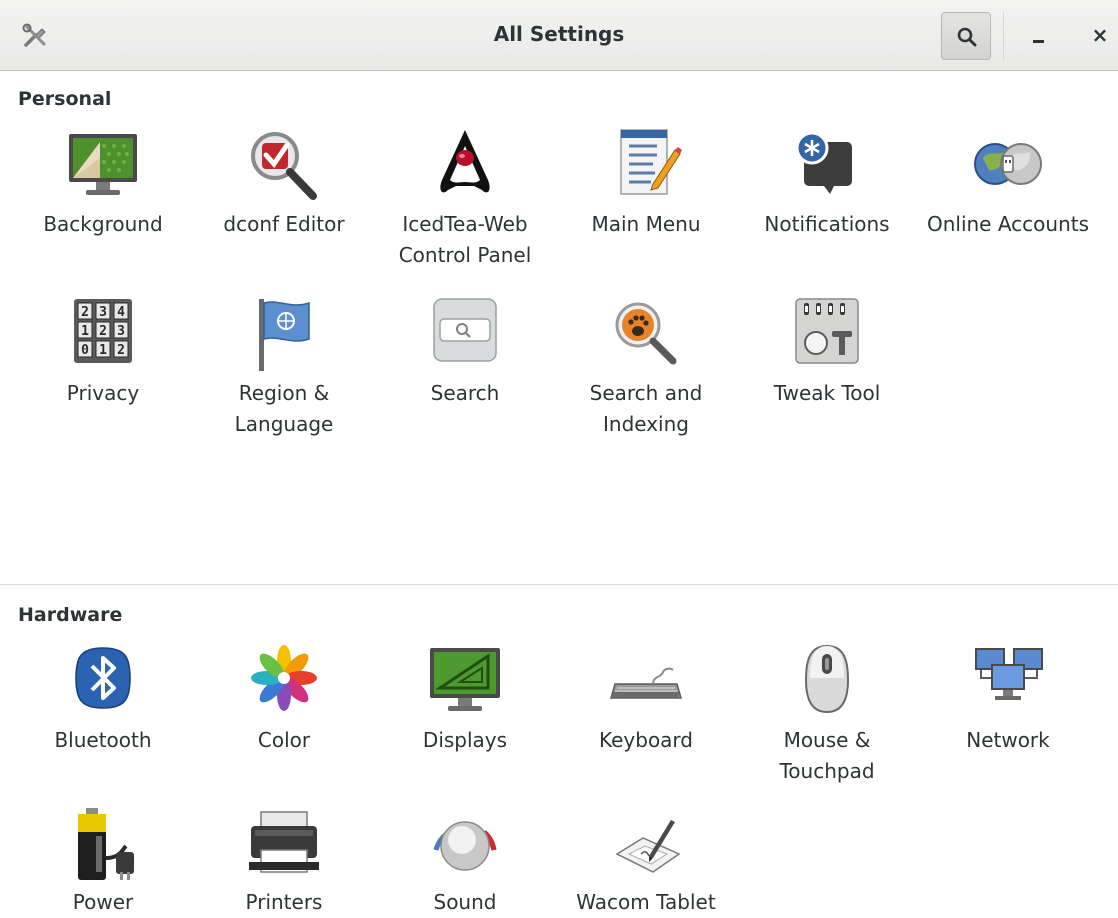 The width and height of the screenshot is (1118, 918). Describe the element at coordinates (103, 902) in the screenshot. I see `tile-label: Power` at that location.